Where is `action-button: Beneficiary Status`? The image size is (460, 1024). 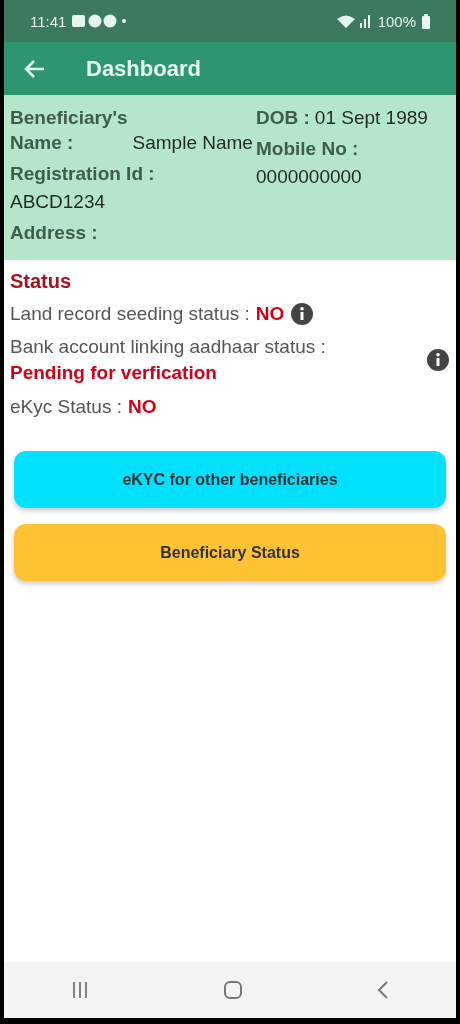 action-button: Beneficiary Status is located at coordinates (230, 552).